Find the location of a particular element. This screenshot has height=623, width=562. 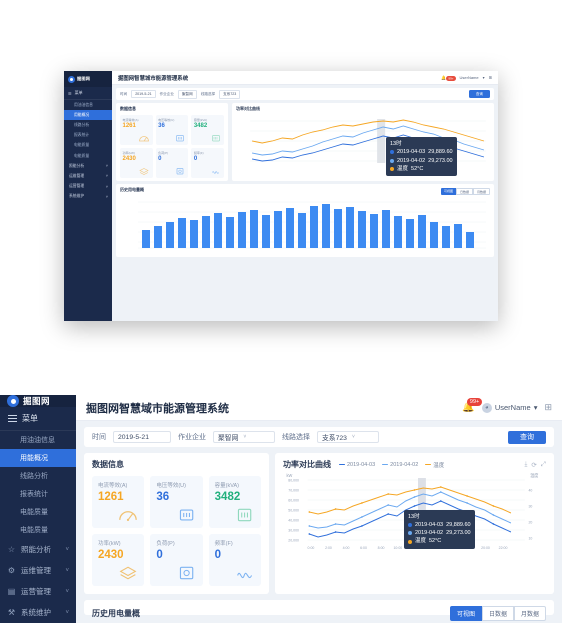

sidebar-item-6: ☆ 照能分析 ˅ is located at coordinates (38, 549).